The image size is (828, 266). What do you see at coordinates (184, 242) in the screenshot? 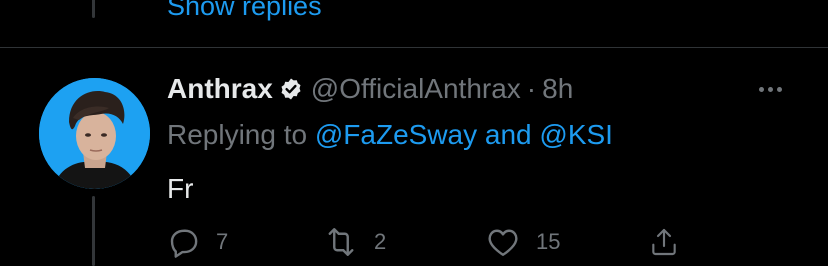
I see `reply-icon` at bounding box center [184, 242].